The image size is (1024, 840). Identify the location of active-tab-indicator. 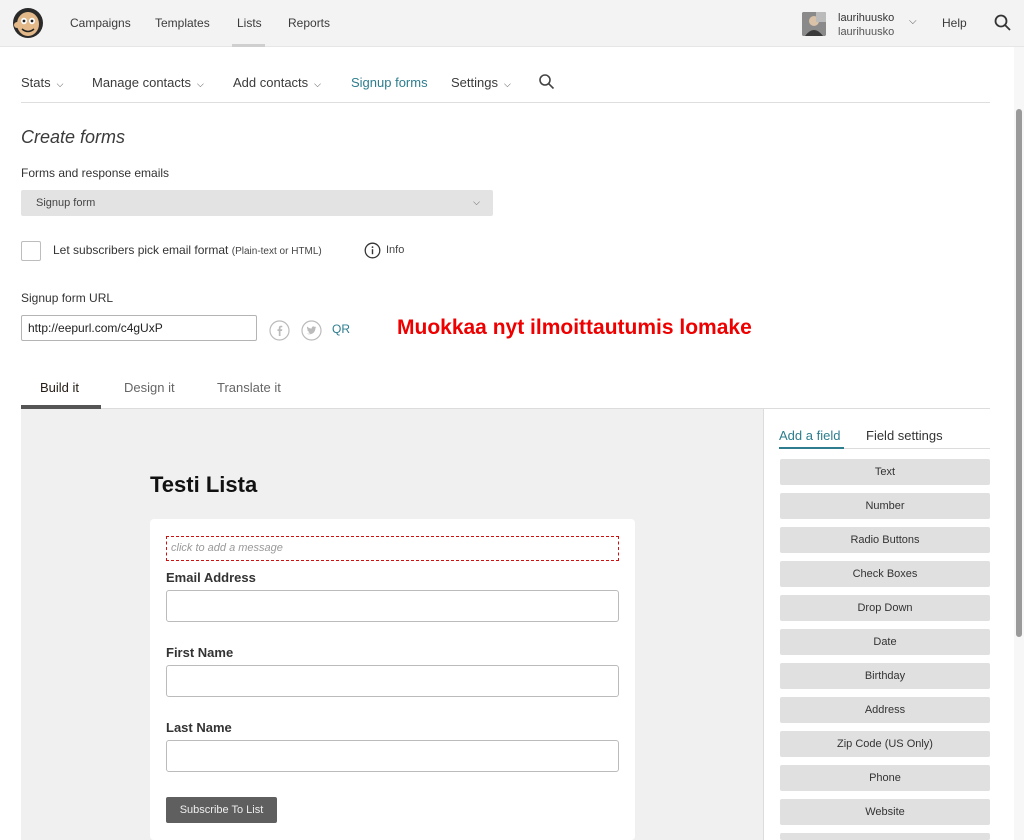
(811, 448).